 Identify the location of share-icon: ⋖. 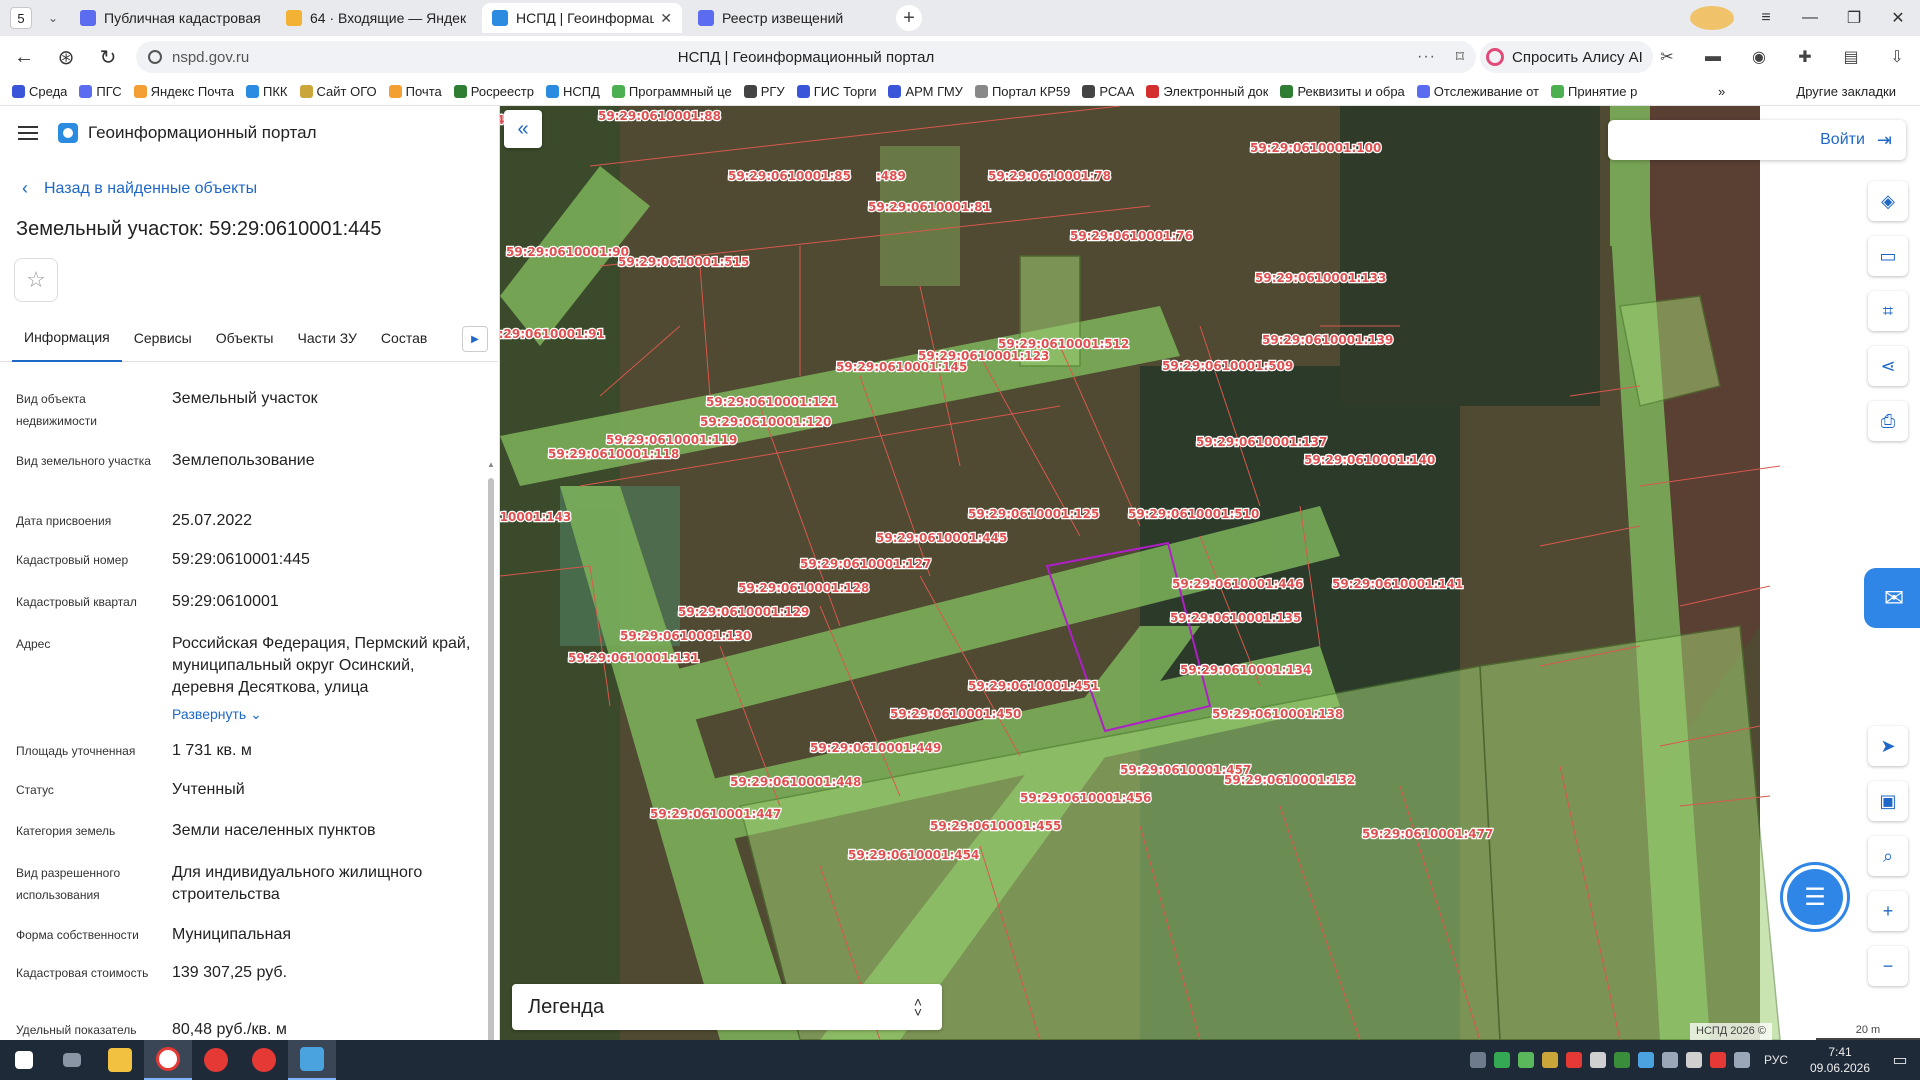
(1888, 366).